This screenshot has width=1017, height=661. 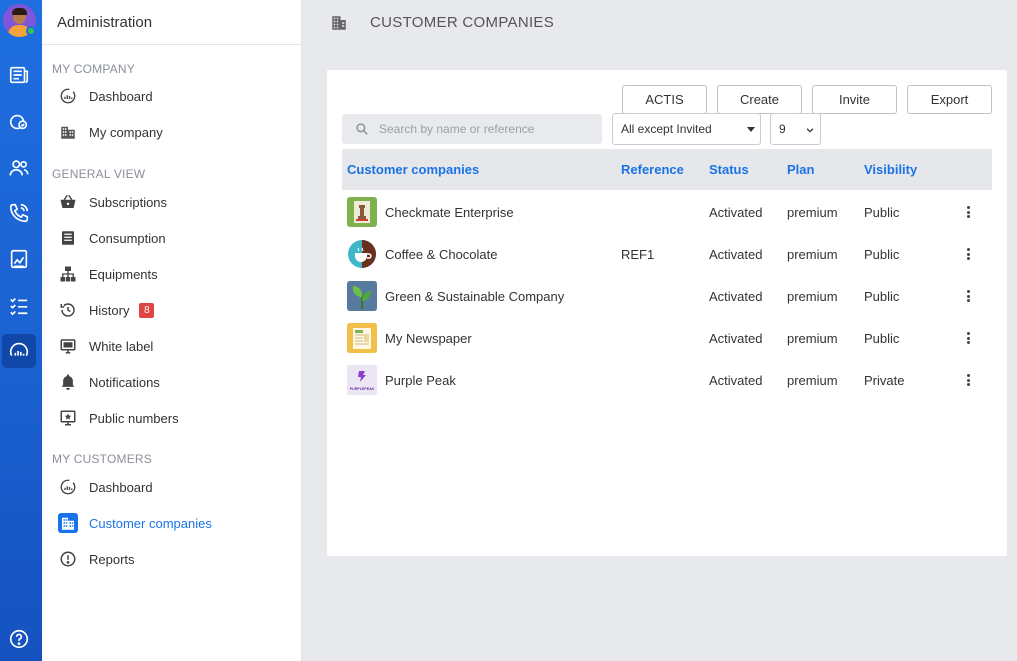 I want to click on sidebar-item-label: Customer companies, so click(x=150, y=523).